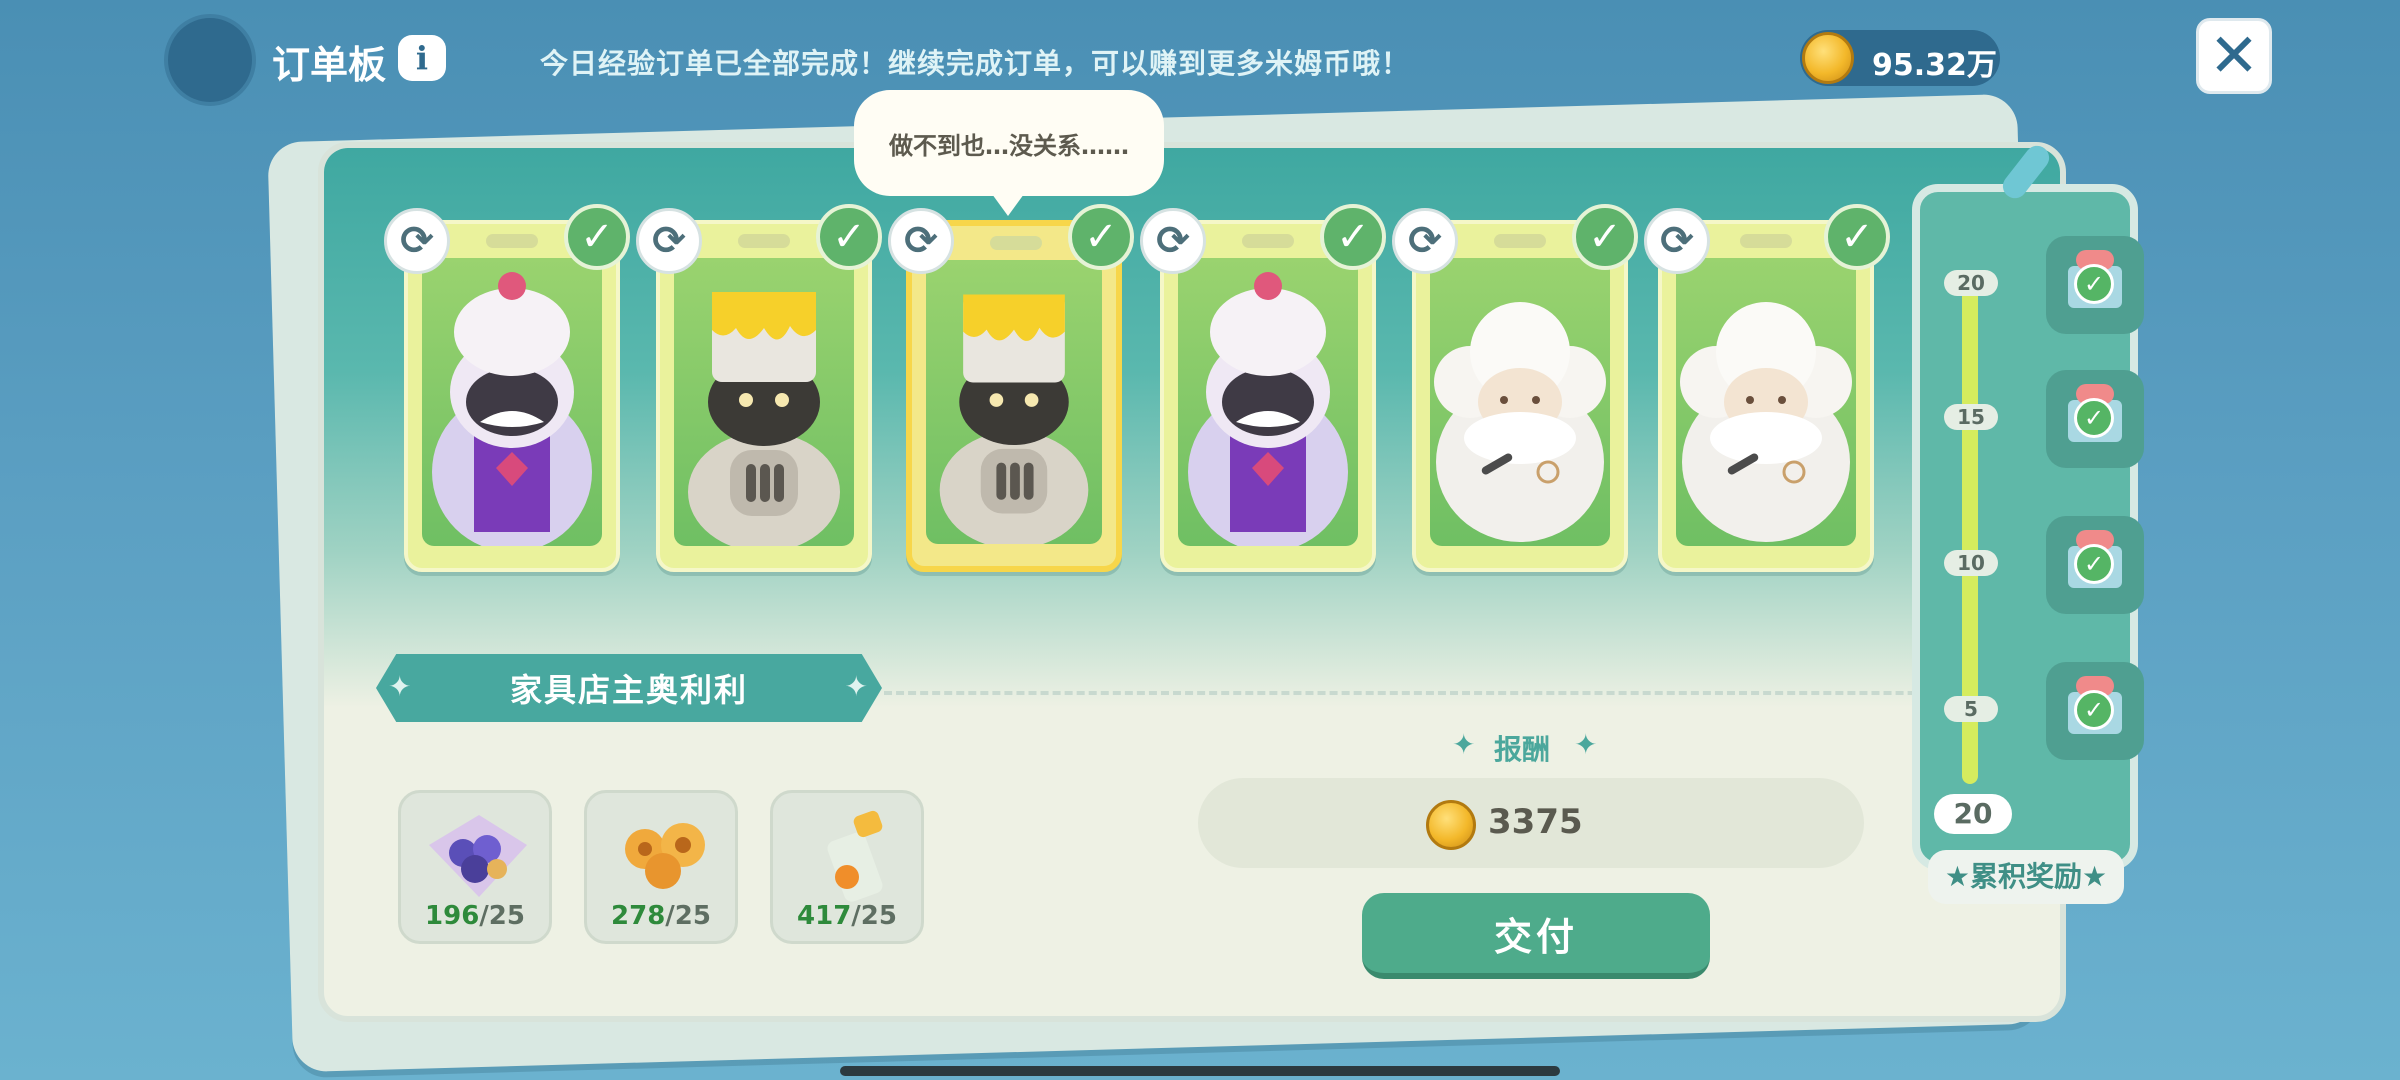 This screenshot has height=1080, width=2400. Describe the element at coordinates (661, 916) in the screenshot. I see `material-count: 278/25` at that location.